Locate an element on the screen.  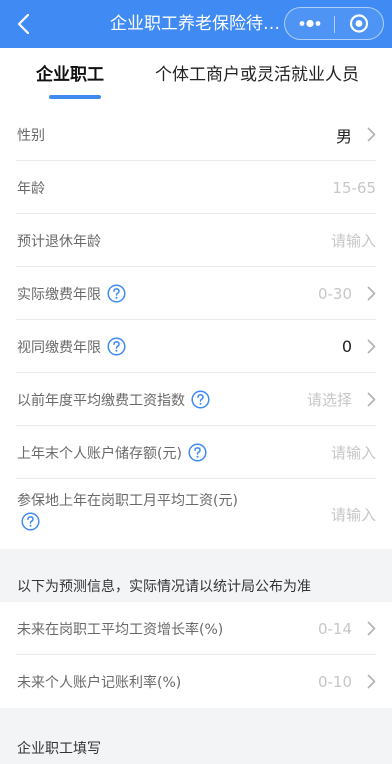
gender-value: 男 is located at coordinates (343, 136).